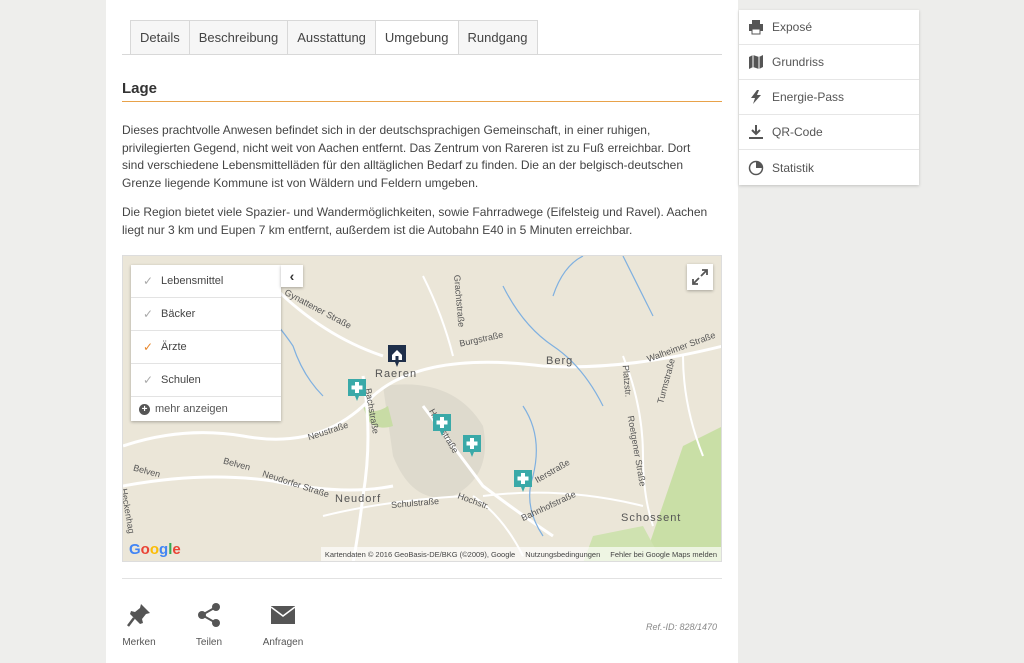 This screenshot has width=1024, height=663. I want to click on bookmark-label: Merken, so click(139, 642).